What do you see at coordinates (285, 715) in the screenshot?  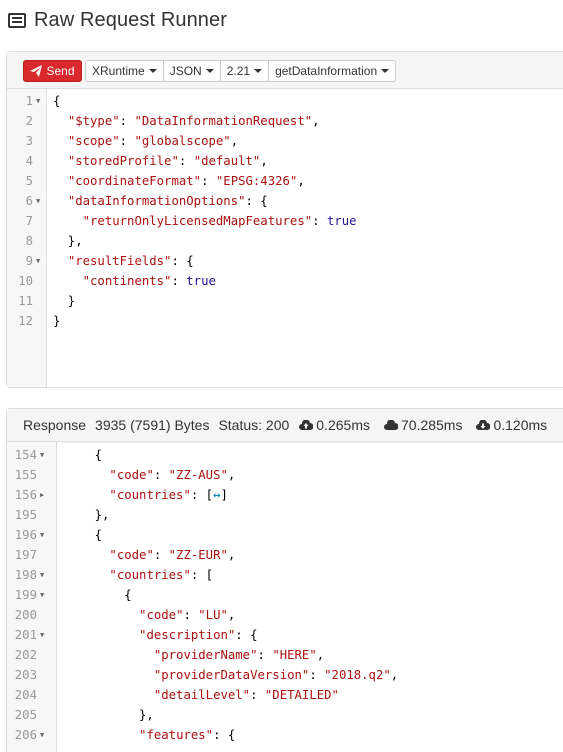 I see `code-line: 205 },` at bounding box center [285, 715].